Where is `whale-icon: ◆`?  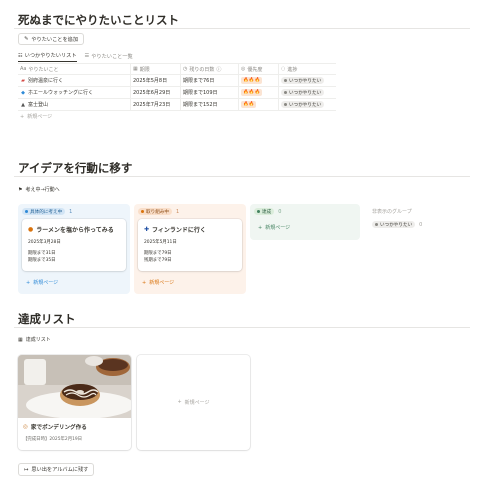
whale-icon: ◆ is located at coordinates (23, 92).